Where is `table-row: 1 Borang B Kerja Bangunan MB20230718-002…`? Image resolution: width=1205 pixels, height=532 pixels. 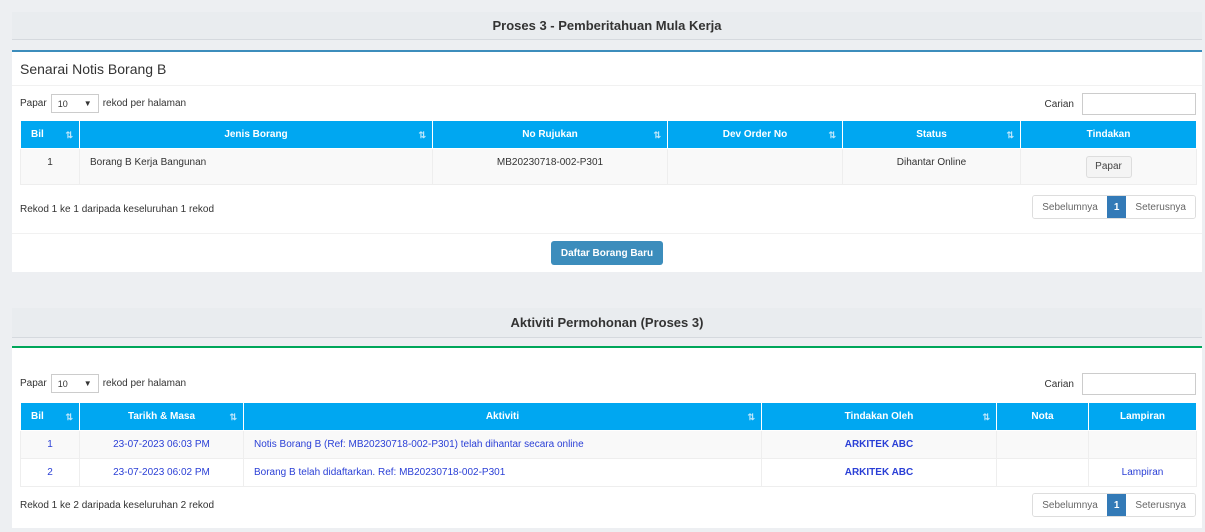 table-row: 1 Borang B Kerja Bangunan MB20230718-002… is located at coordinates (608, 166).